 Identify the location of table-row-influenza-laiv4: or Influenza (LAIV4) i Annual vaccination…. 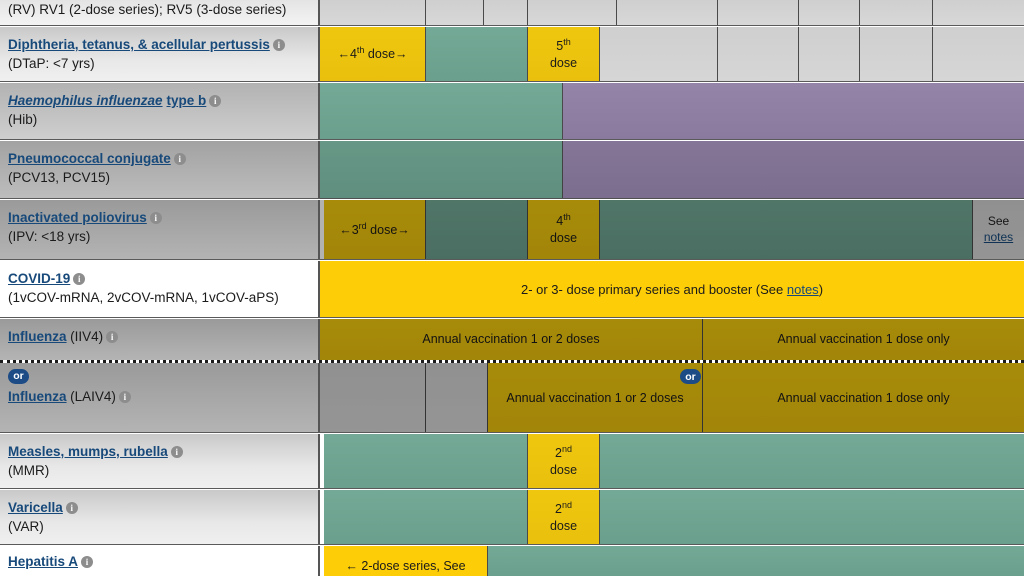
(512, 398).